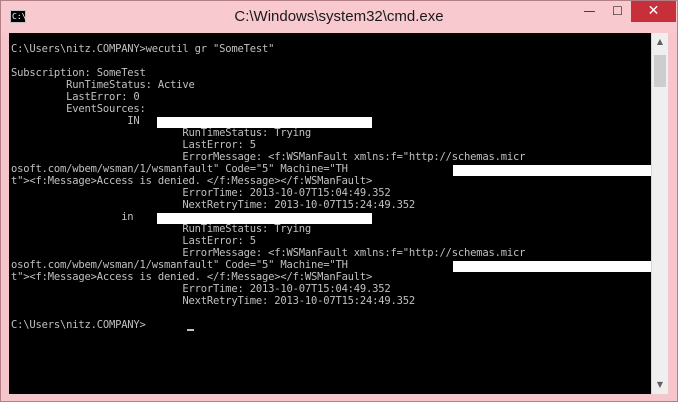 Image resolution: width=678 pixels, height=402 pixels. Describe the element at coordinates (617, 11) in the screenshot. I see `maximize-button: ☐` at that location.